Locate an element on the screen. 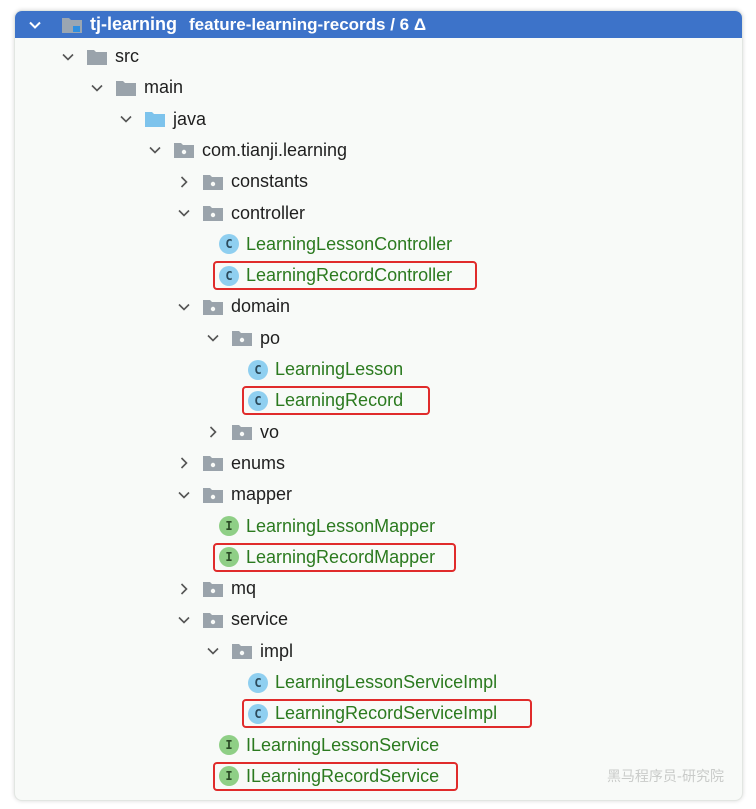  branch-name: feature-learning-records / 6 Δ is located at coordinates (308, 24).